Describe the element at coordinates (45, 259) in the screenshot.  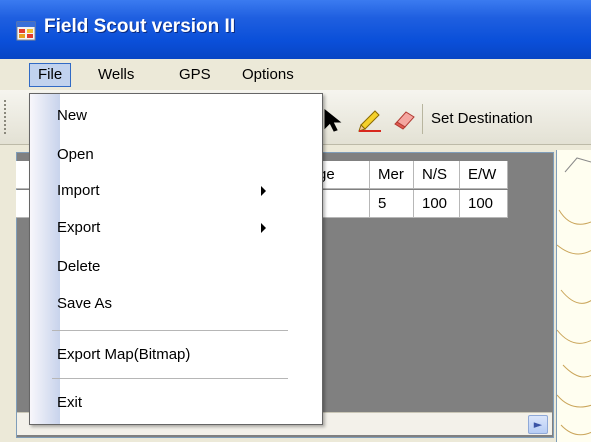
I see `menu-icon-strip` at that location.